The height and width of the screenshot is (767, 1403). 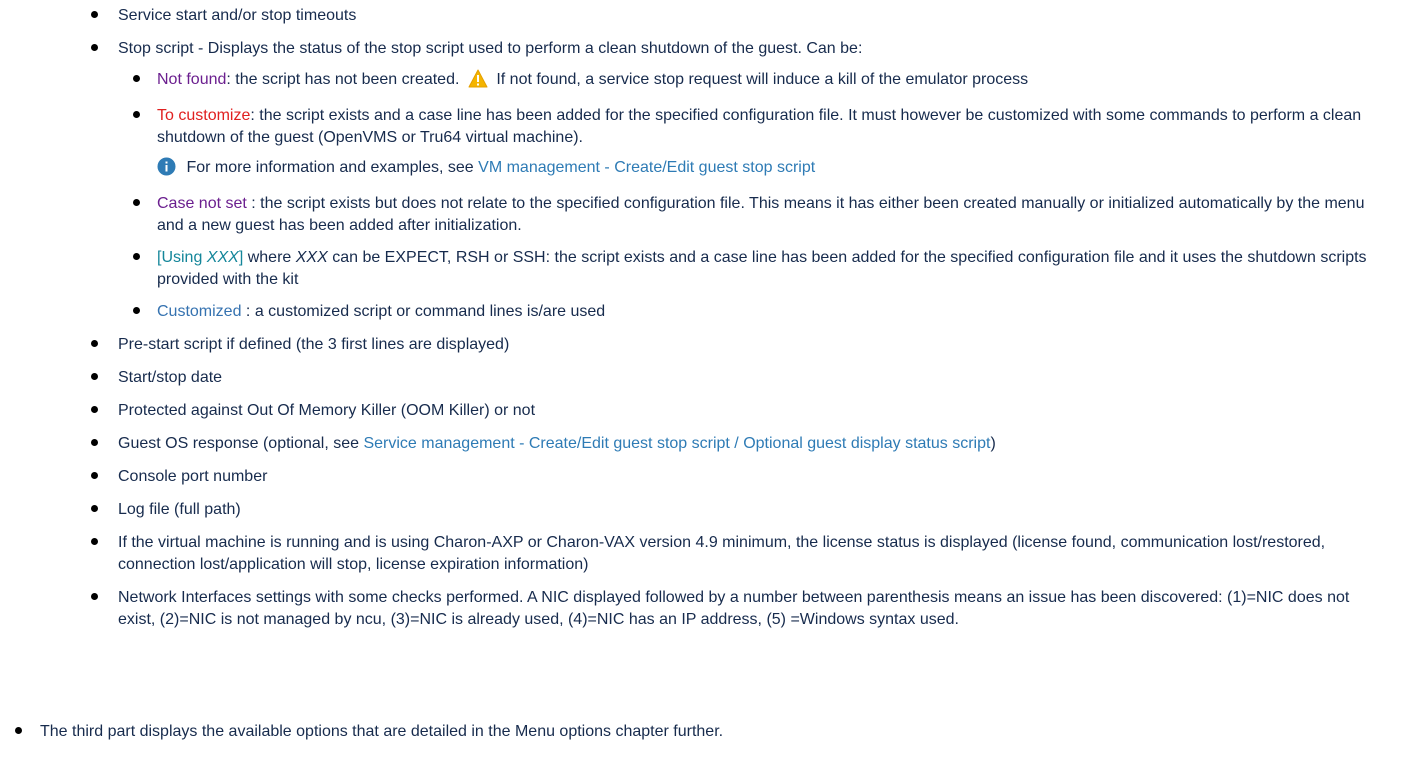 What do you see at coordinates (237, 15) in the screenshot?
I see `timeouts-text: Service start and/or stop timeouts` at bounding box center [237, 15].